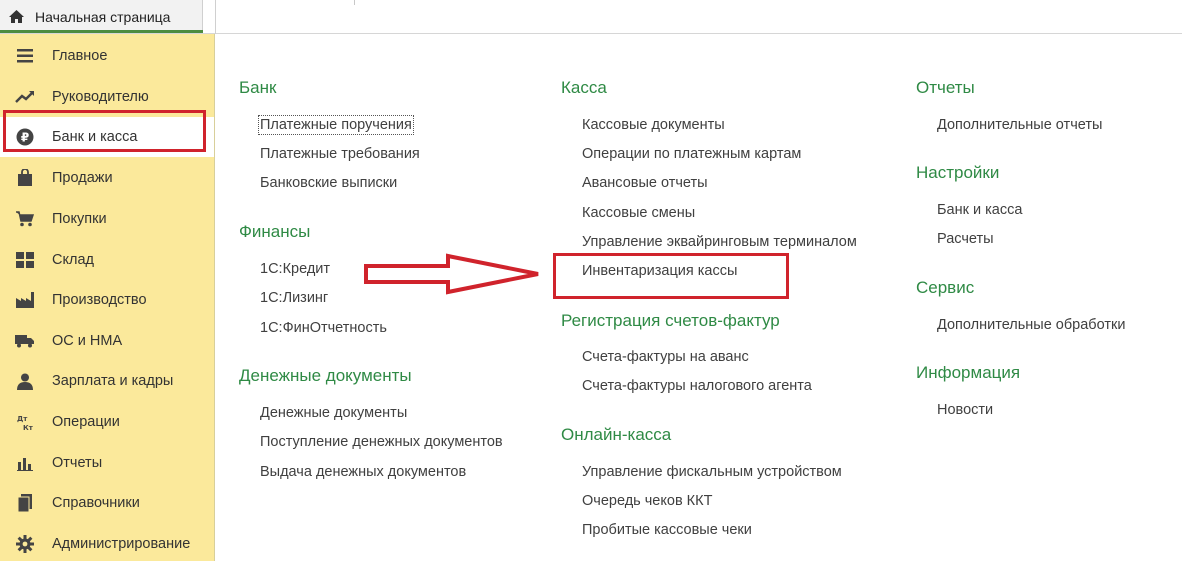  I want to click on sidebar-item-purchases: Покупки, so click(107, 219).